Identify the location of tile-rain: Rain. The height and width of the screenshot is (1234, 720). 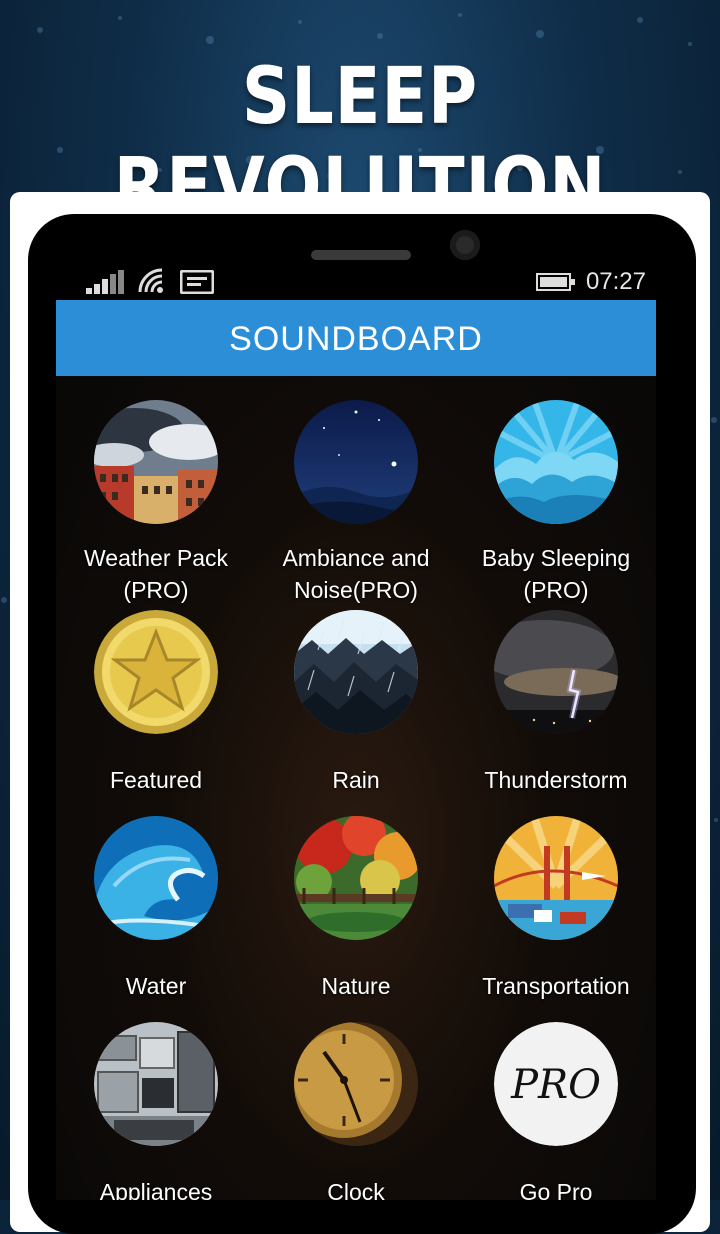
(356, 713).